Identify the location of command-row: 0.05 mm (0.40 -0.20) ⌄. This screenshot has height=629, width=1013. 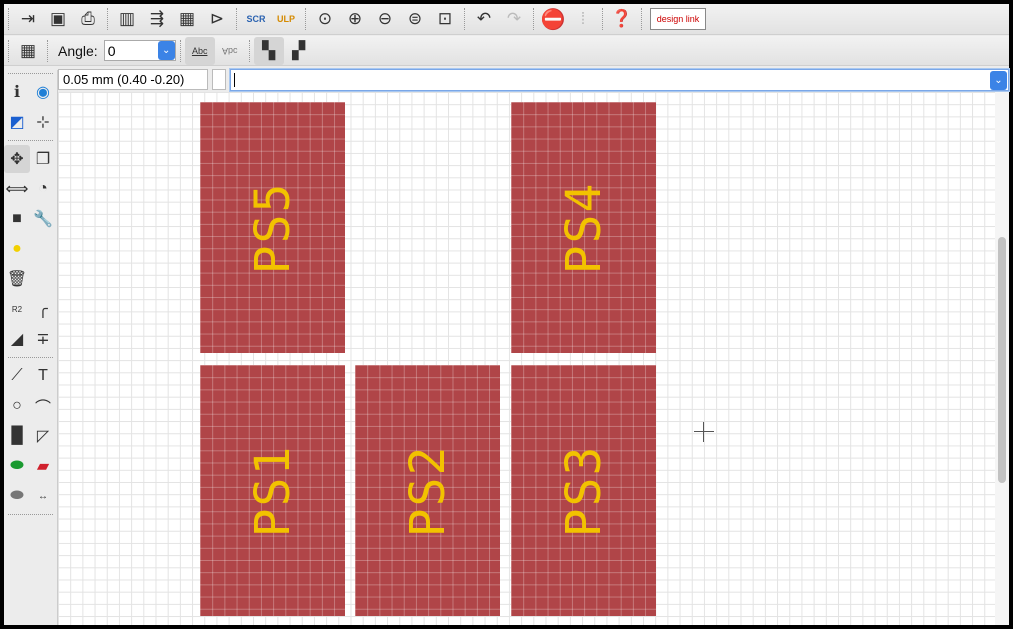
(533, 79).